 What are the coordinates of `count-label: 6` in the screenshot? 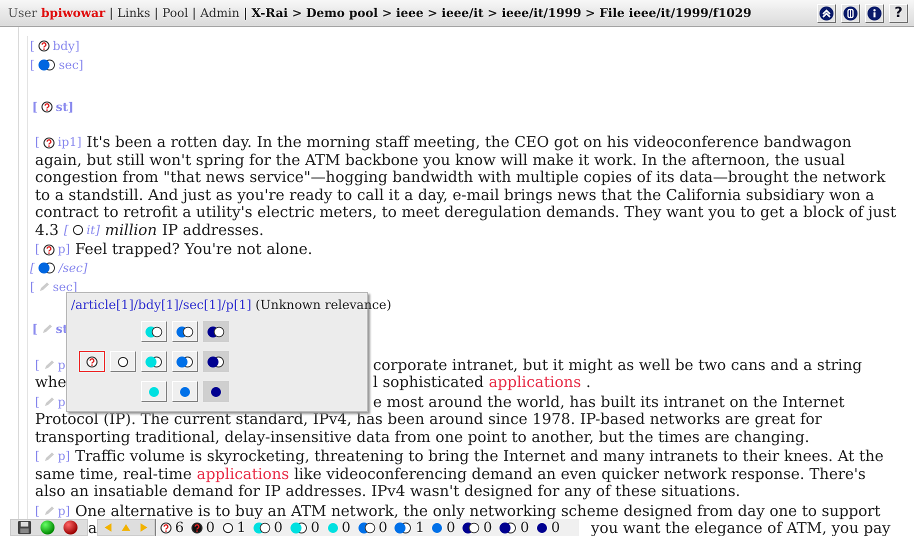 It's located at (179, 528).